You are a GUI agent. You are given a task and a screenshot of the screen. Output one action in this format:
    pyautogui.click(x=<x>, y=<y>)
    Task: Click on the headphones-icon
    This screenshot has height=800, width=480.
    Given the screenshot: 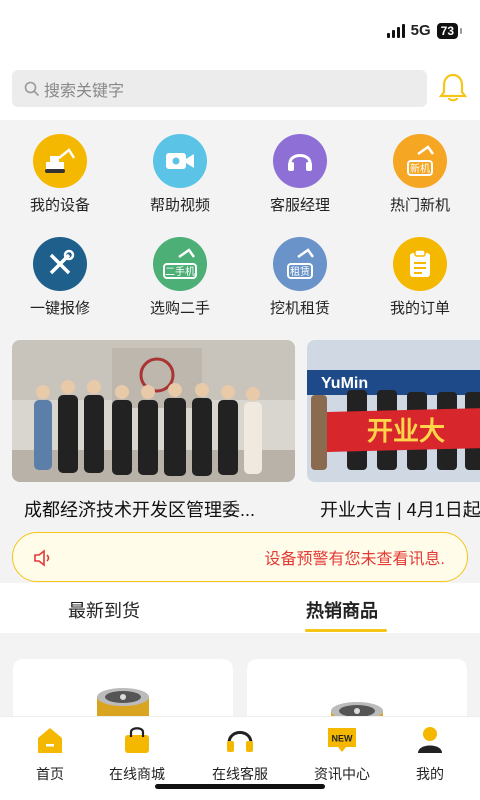 What is the action you would take?
    pyautogui.click(x=240, y=741)
    